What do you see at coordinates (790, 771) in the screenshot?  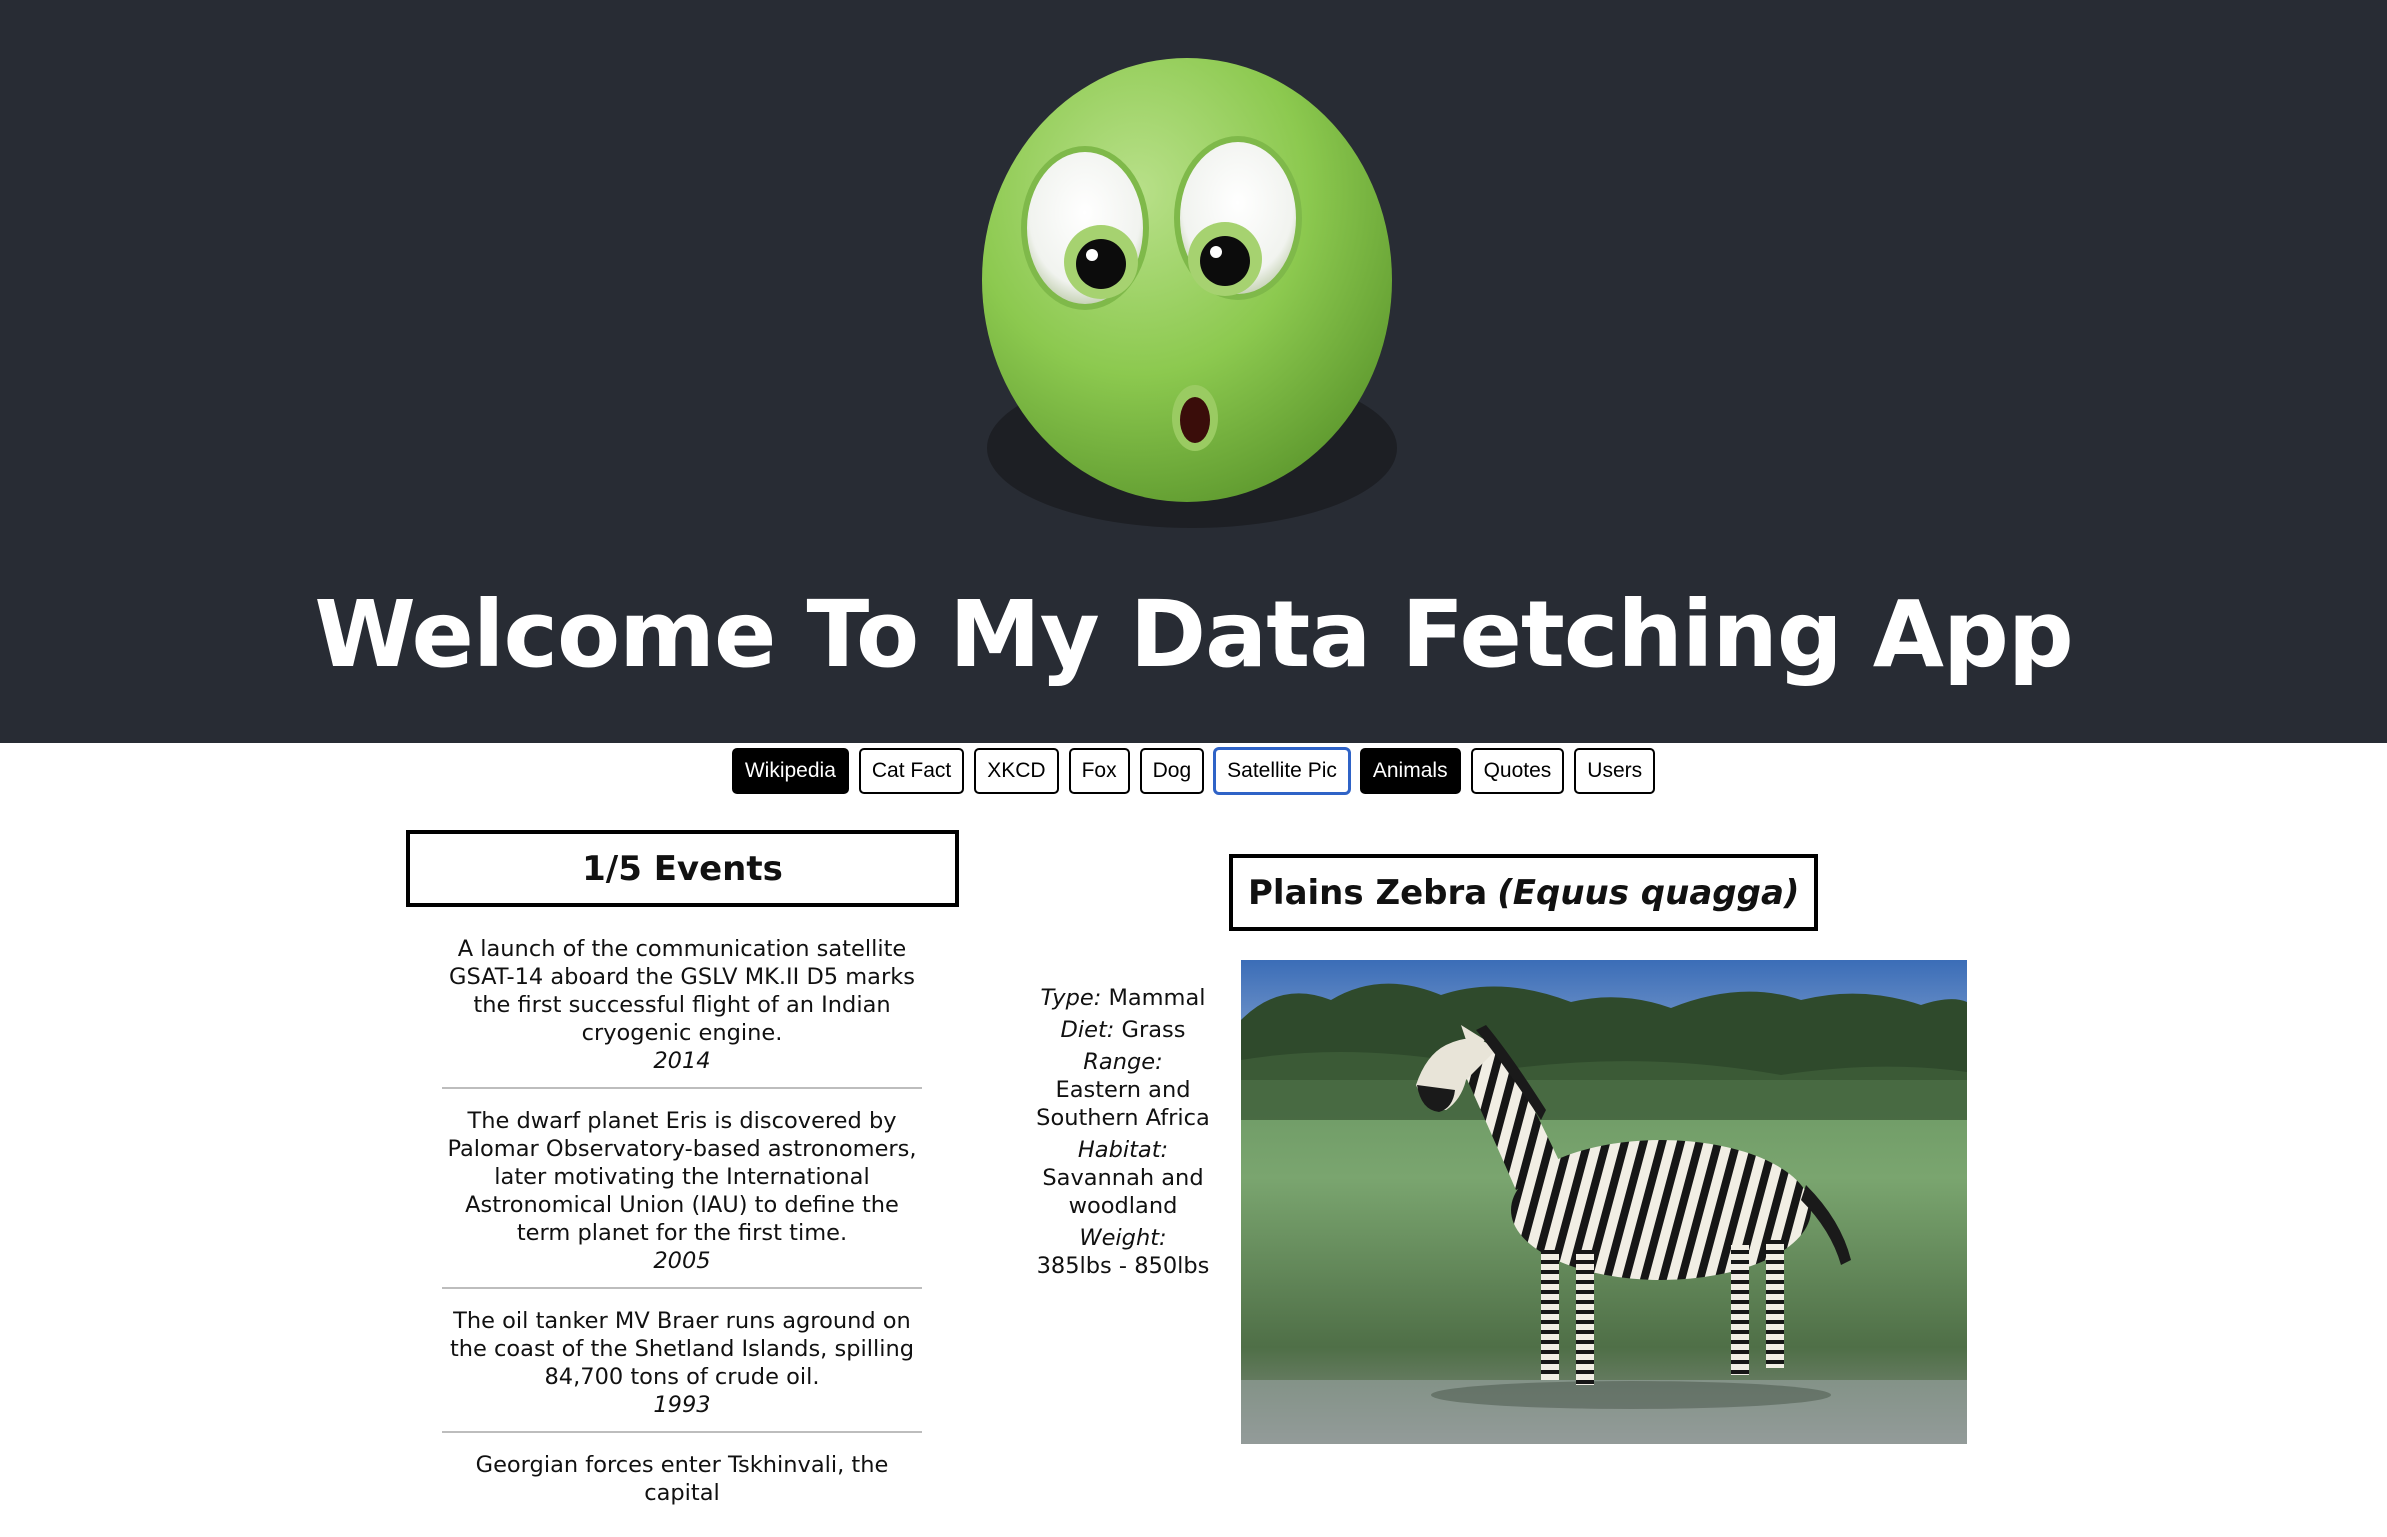 I see `wikipedia-button: Wikipedia` at bounding box center [790, 771].